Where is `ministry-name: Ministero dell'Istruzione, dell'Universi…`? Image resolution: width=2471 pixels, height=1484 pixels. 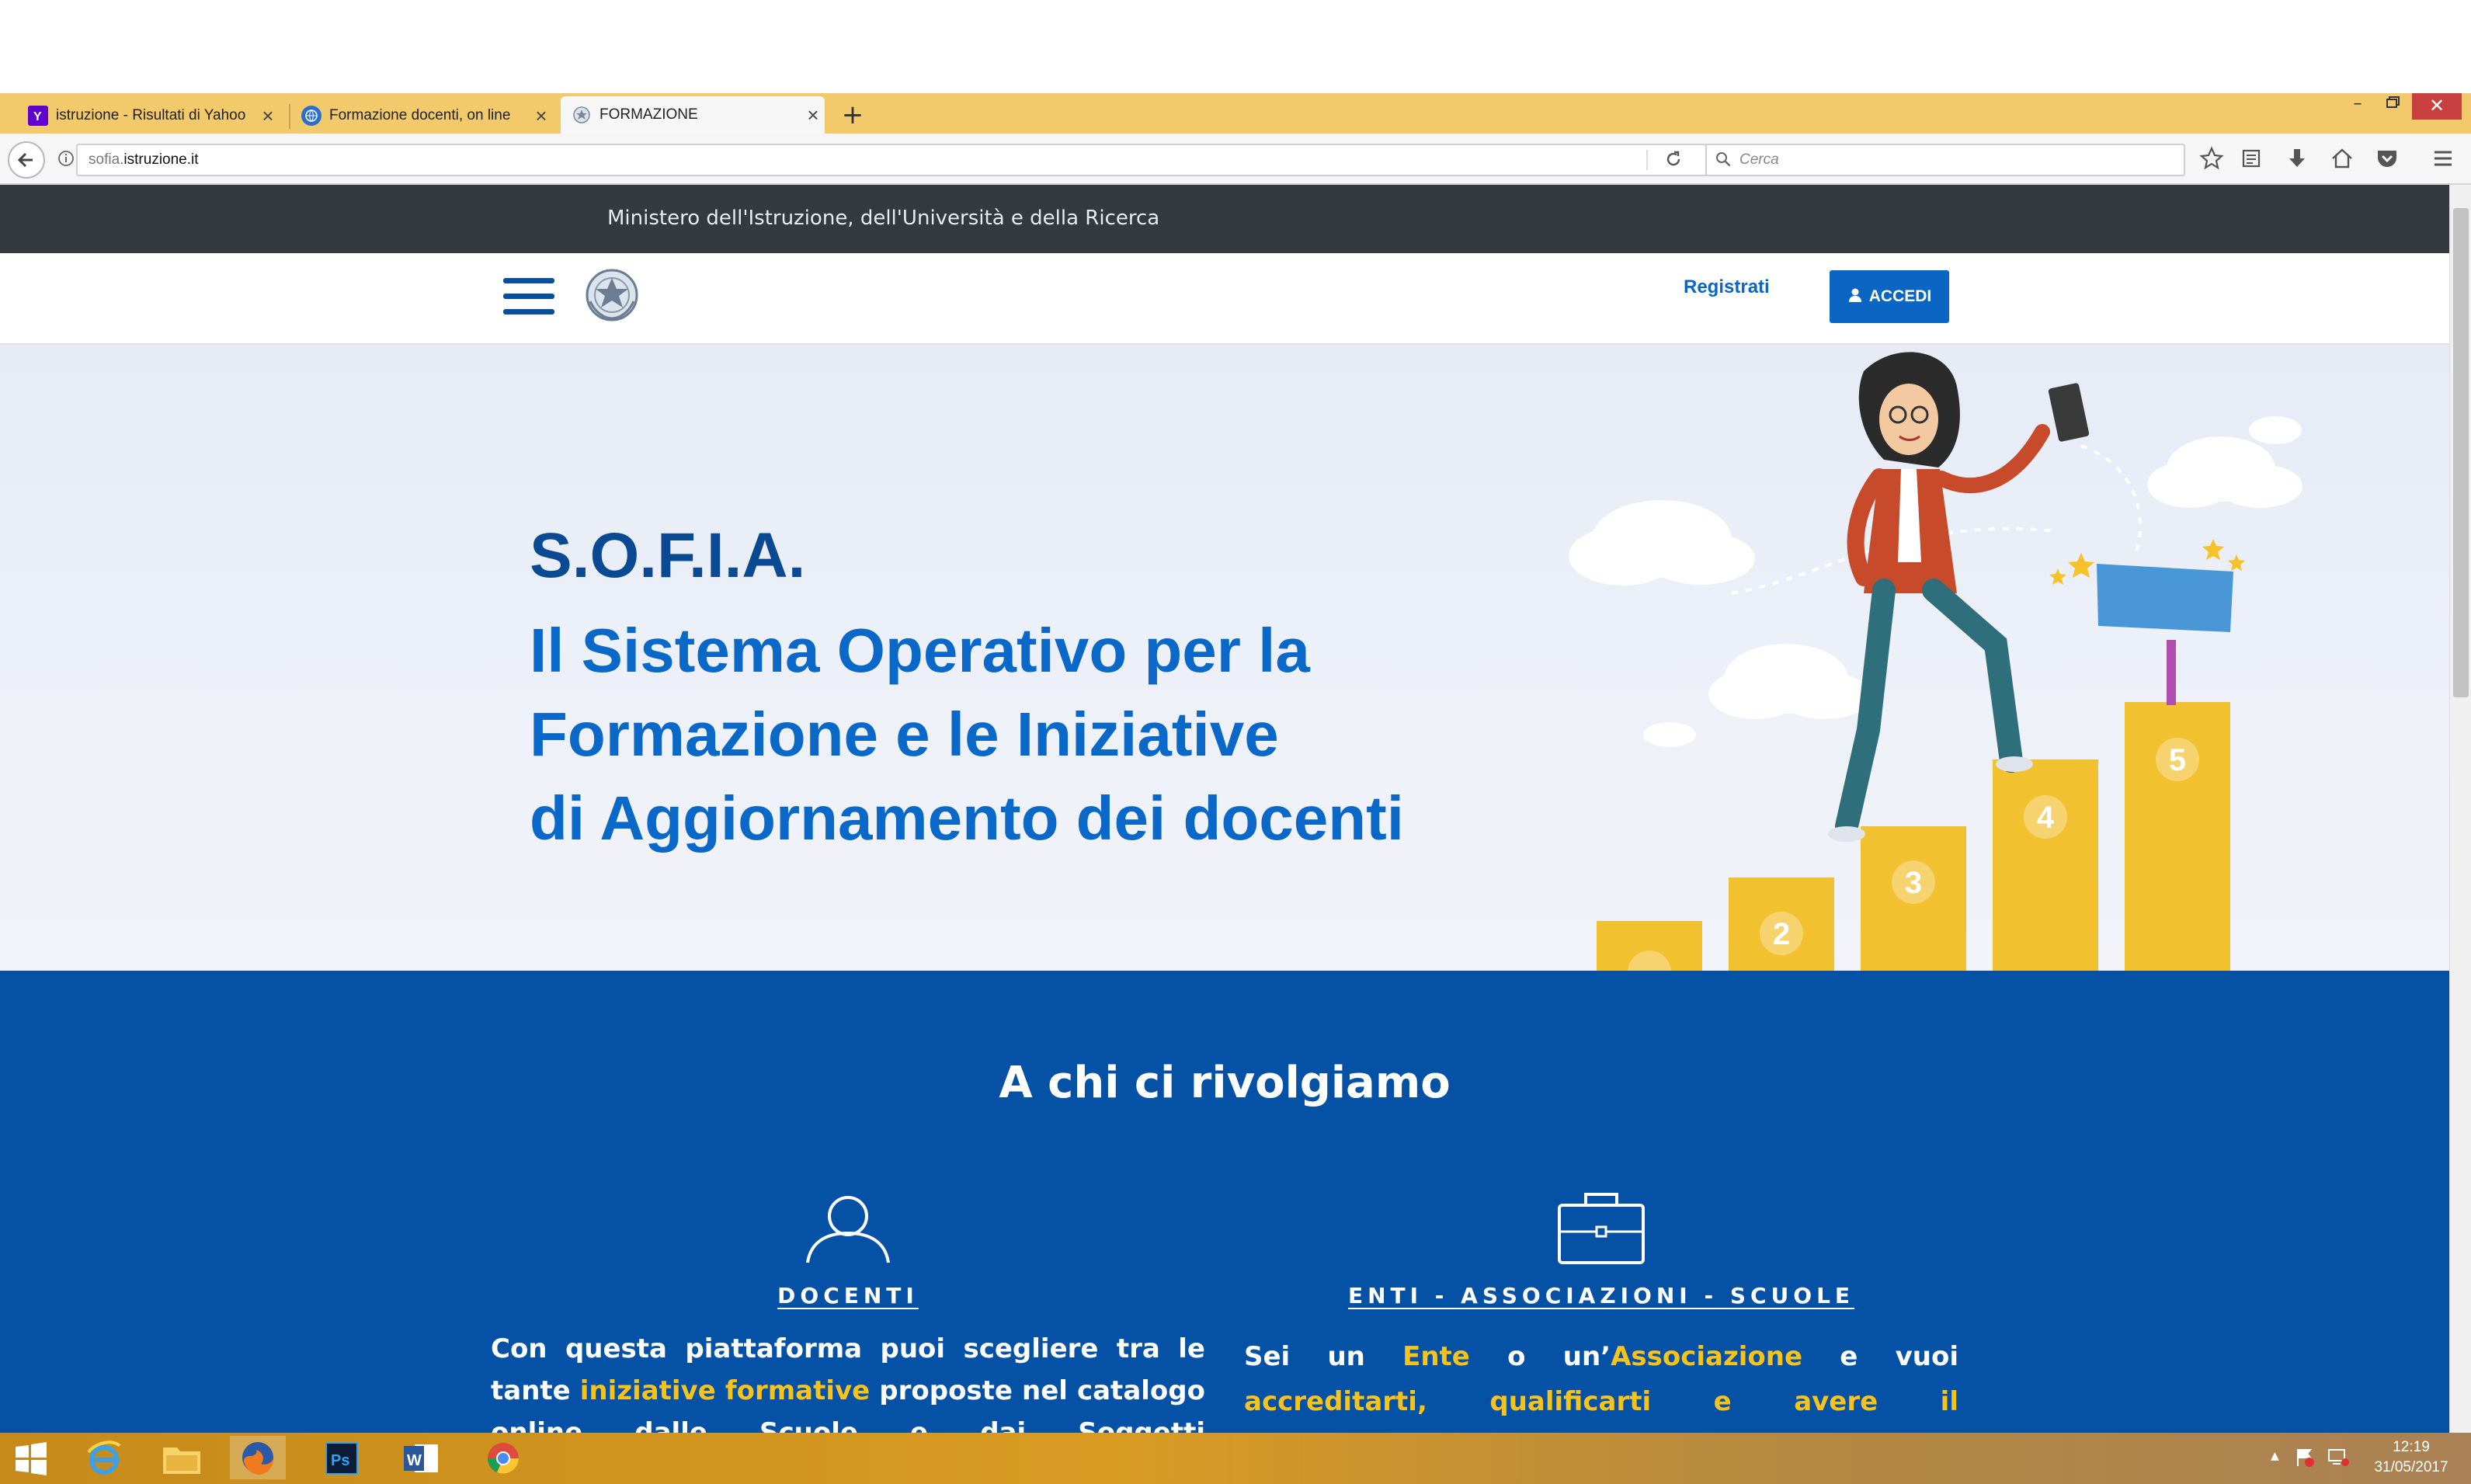
ministry-name: Ministero dell'Istruzione, dell'Universi… is located at coordinates (883, 218).